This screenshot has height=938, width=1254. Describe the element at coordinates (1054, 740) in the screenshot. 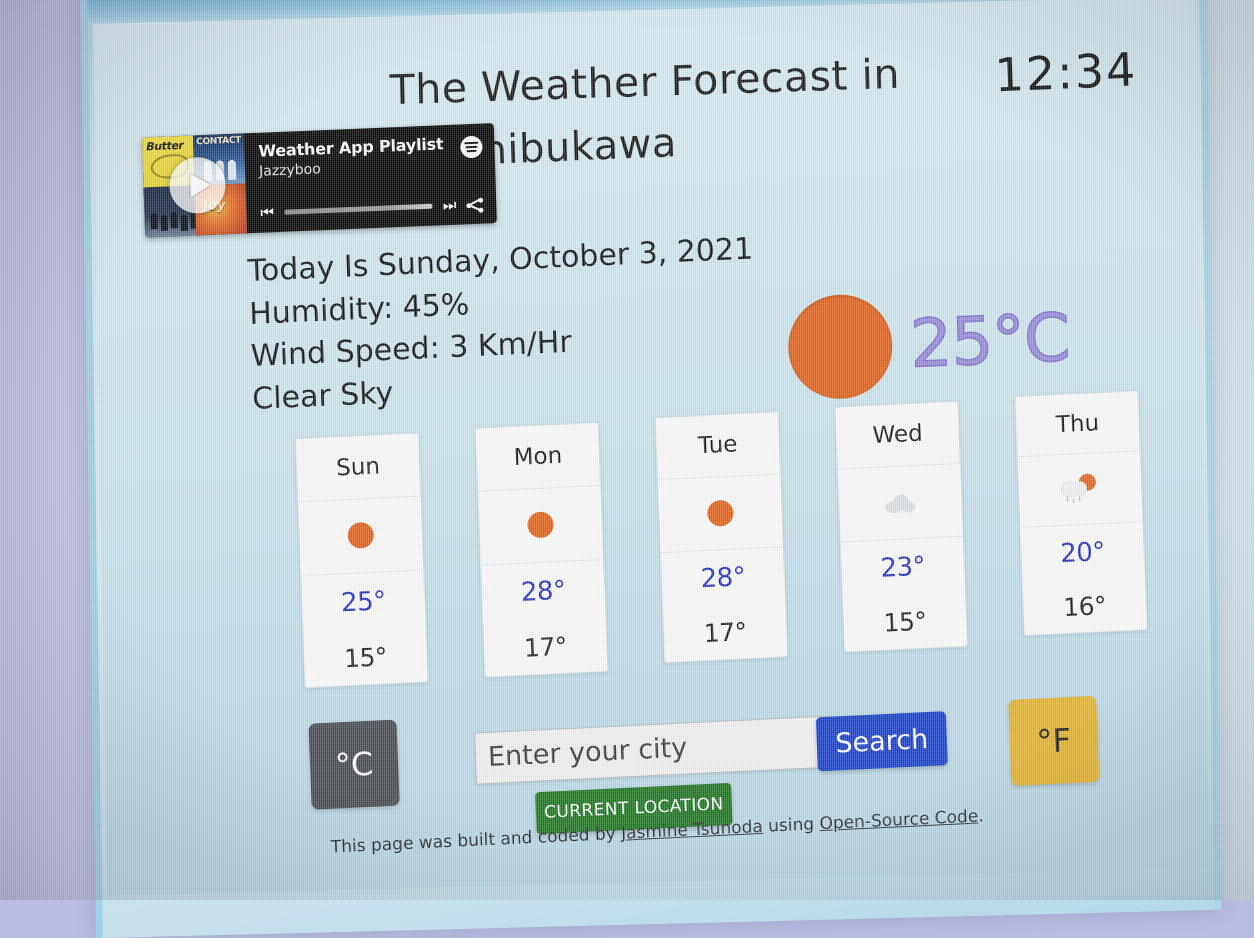

I see `fahrenheit-button: °F` at that location.